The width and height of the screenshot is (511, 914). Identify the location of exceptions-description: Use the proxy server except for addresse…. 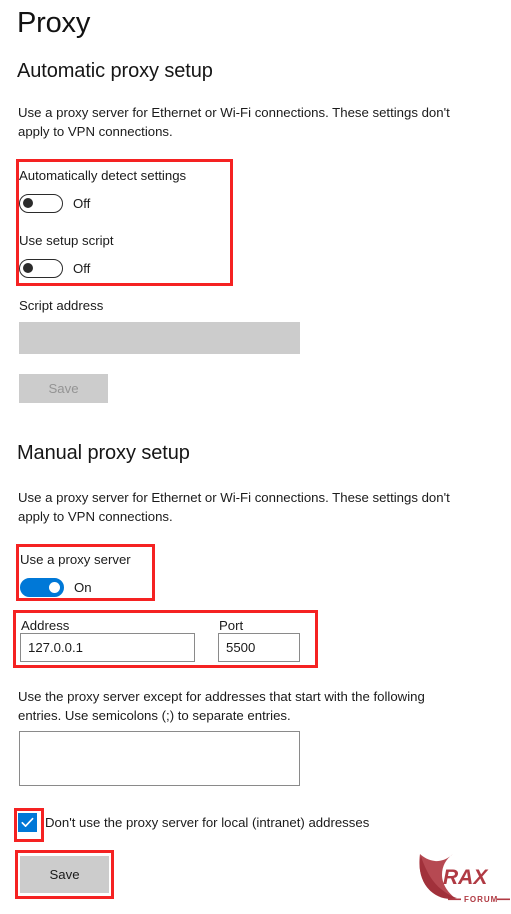
(221, 706).